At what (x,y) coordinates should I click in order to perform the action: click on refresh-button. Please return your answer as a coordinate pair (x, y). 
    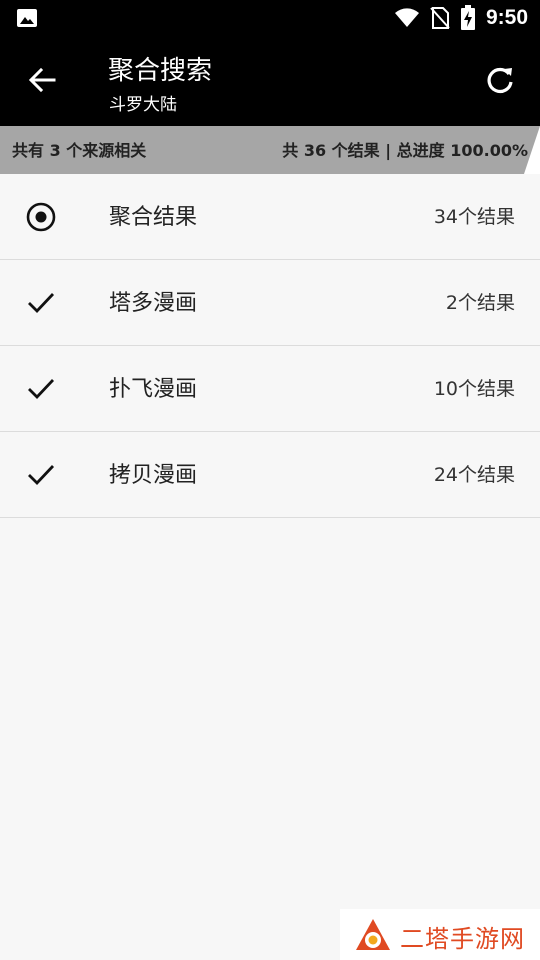
    Looking at the image, I should click on (500, 80).